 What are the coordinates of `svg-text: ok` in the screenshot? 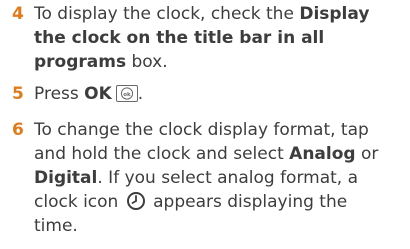 It's located at (127, 95).